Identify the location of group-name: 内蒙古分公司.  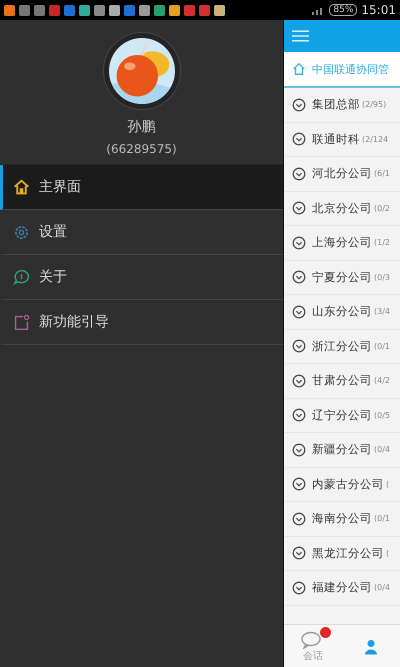
(348, 484).